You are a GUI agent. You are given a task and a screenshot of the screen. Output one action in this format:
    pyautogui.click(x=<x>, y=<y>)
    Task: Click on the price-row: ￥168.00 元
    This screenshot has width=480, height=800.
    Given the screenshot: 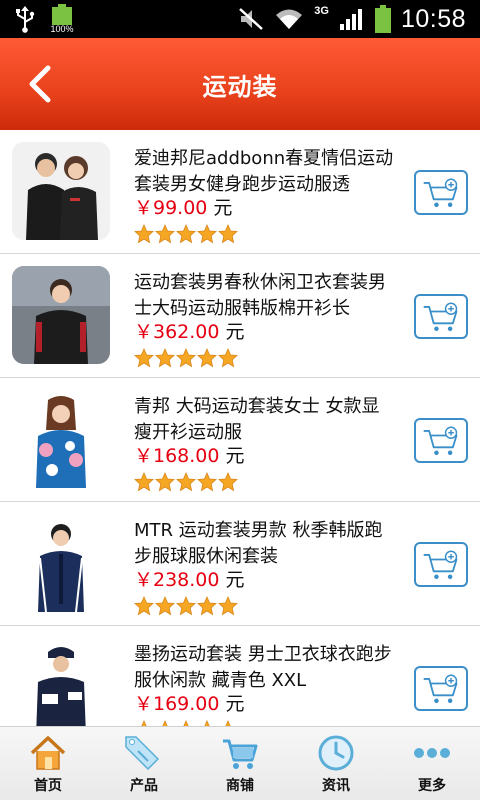 What is the action you would take?
    pyautogui.click(x=189, y=456)
    